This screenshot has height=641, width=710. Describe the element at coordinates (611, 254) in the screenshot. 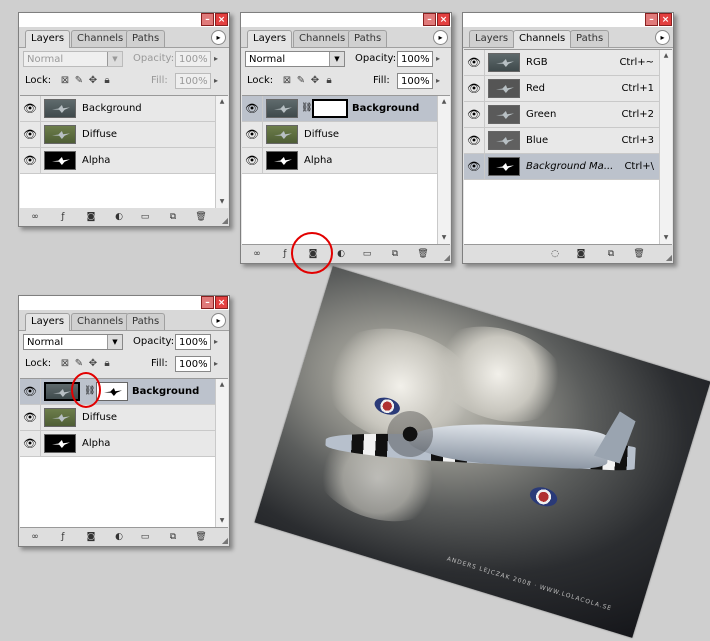

I see `new-channel-icon: ⧉` at that location.